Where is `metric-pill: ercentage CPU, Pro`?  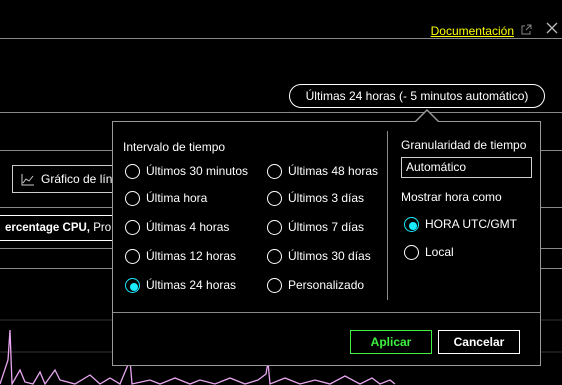 metric-pill: ercentage CPU, Pro is located at coordinates (61, 228).